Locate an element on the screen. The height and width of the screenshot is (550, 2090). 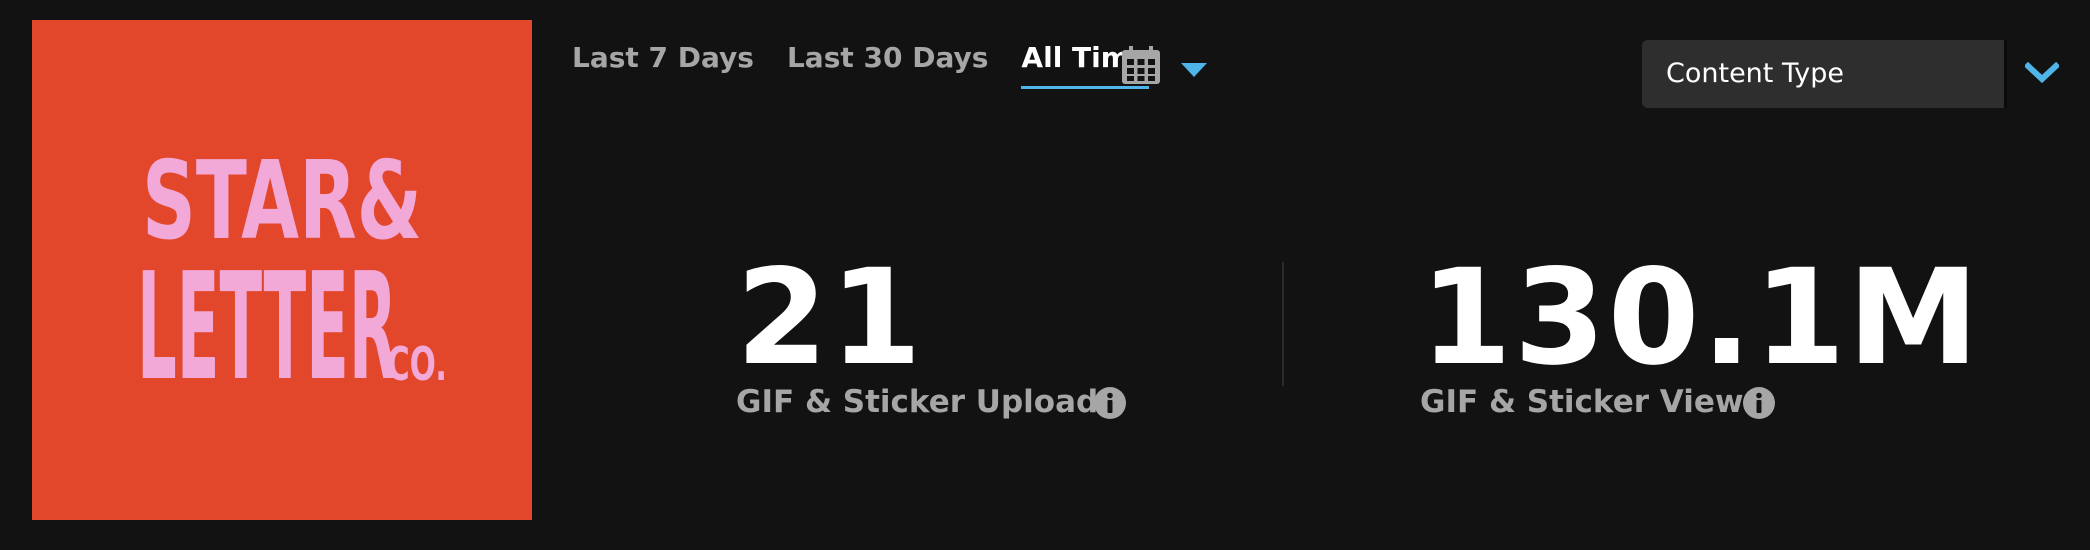
tab-last-30-days: Last 30 Days is located at coordinates (887, 63).